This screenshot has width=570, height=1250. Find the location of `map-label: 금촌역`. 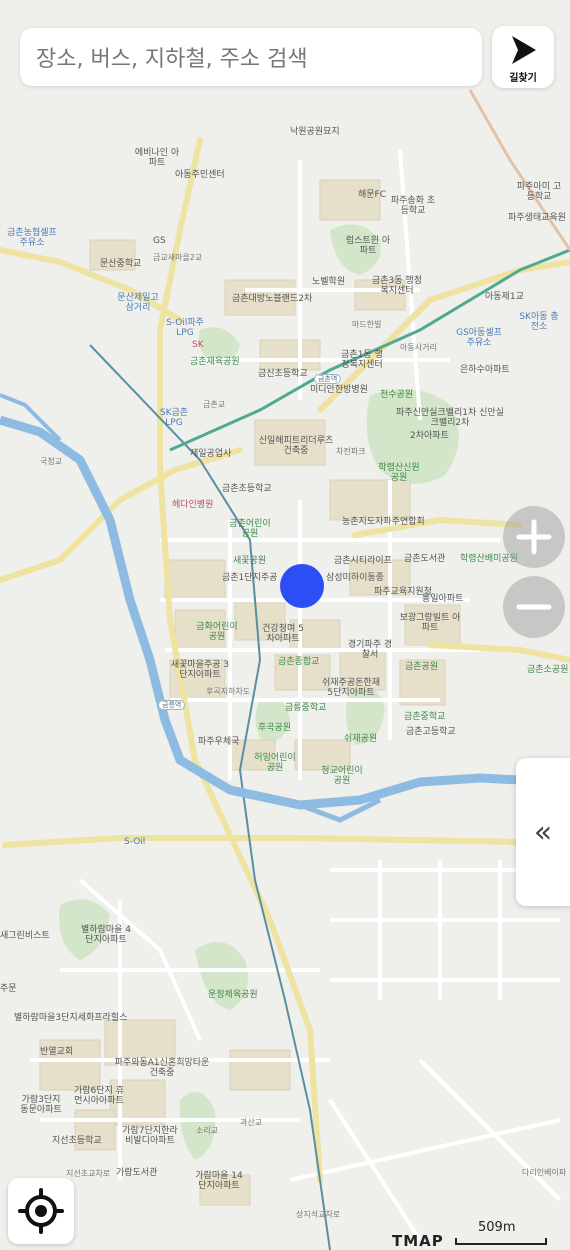

map-label: 금촌역 is located at coordinates (328, 379).